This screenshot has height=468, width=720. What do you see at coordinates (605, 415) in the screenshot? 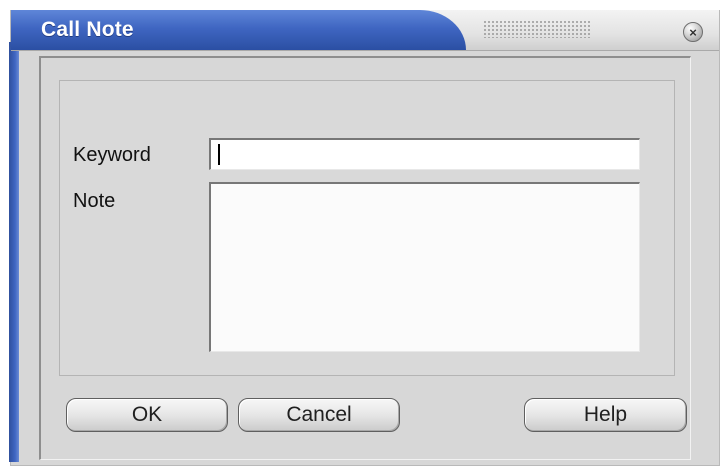
I see `help-button: Help` at bounding box center [605, 415].